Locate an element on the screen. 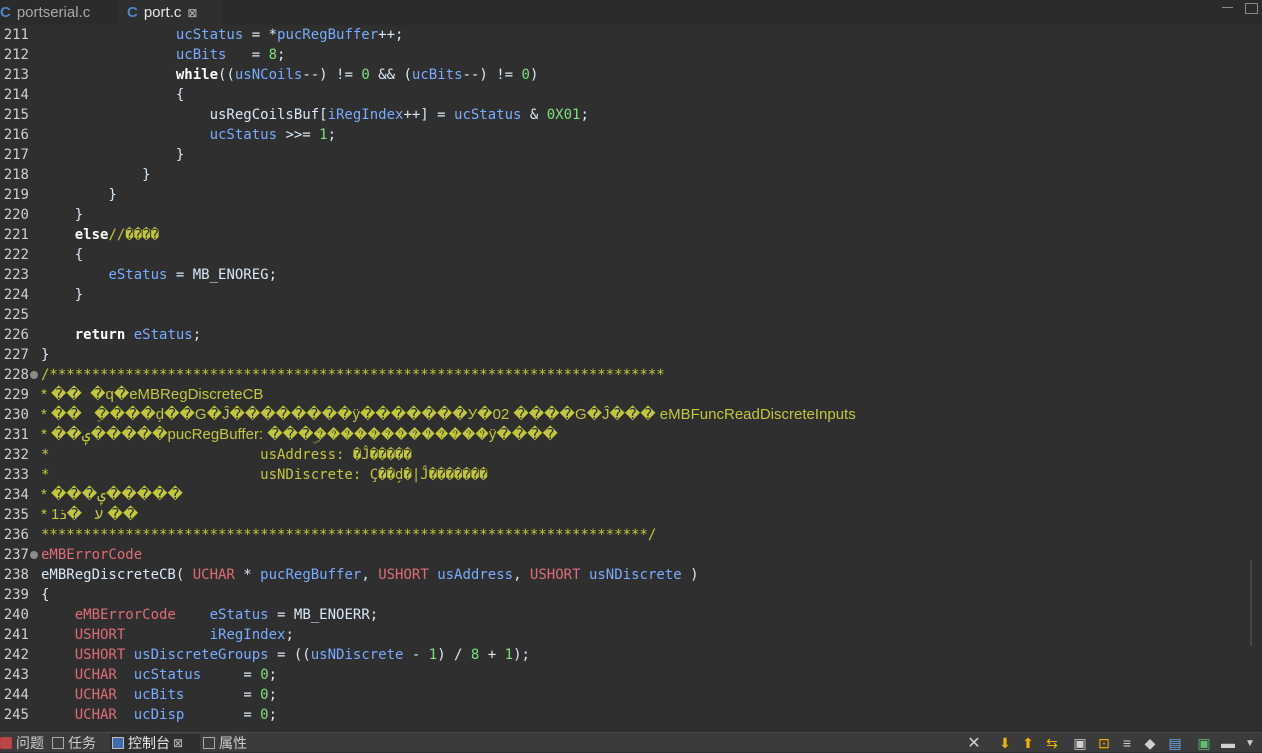 The height and width of the screenshot is (753, 1262). swap-icon: ⇆ is located at coordinates (1052, 743).